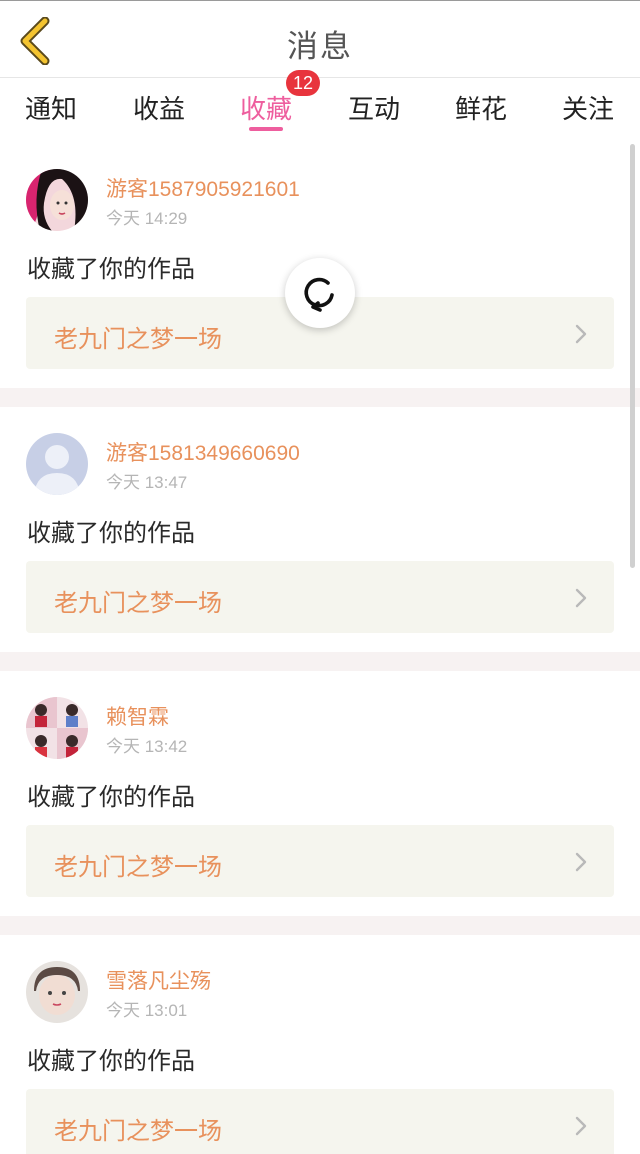  What do you see at coordinates (203, 452) in the screenshot?
I see `username: 游客1581349660690` at bounding box center [203, 452].